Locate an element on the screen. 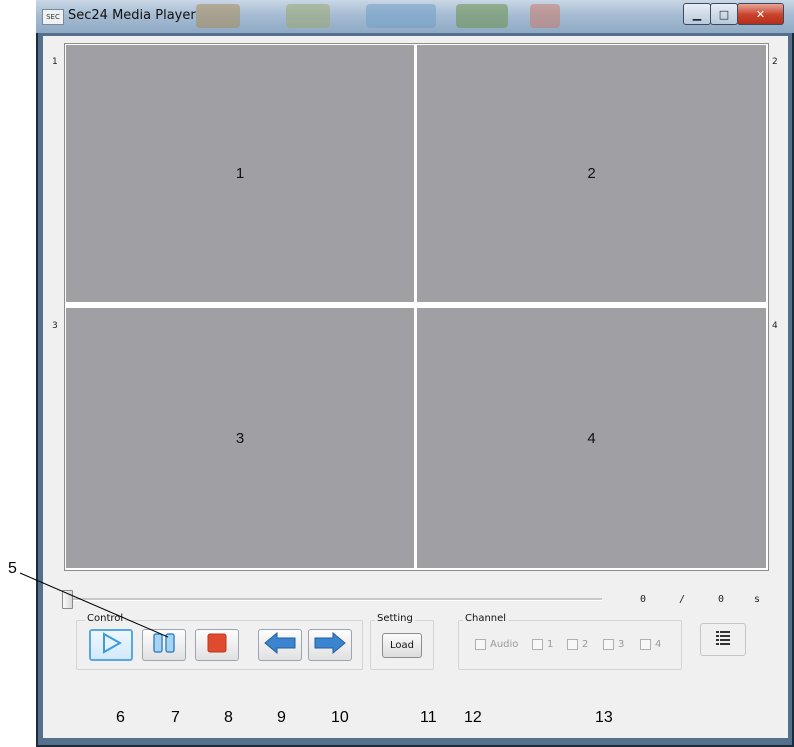 The width and height of the screenshot is (794, 747). callout-leader-line is located at coordinates (94, 605).